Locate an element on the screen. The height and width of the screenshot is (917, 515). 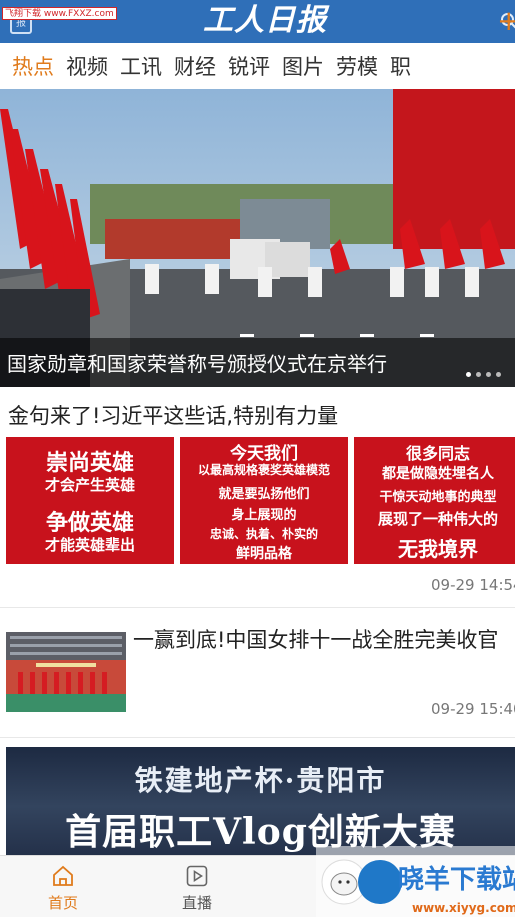
thumbnail-text: 才会产生英雄 is located at coordinates (89, 485).